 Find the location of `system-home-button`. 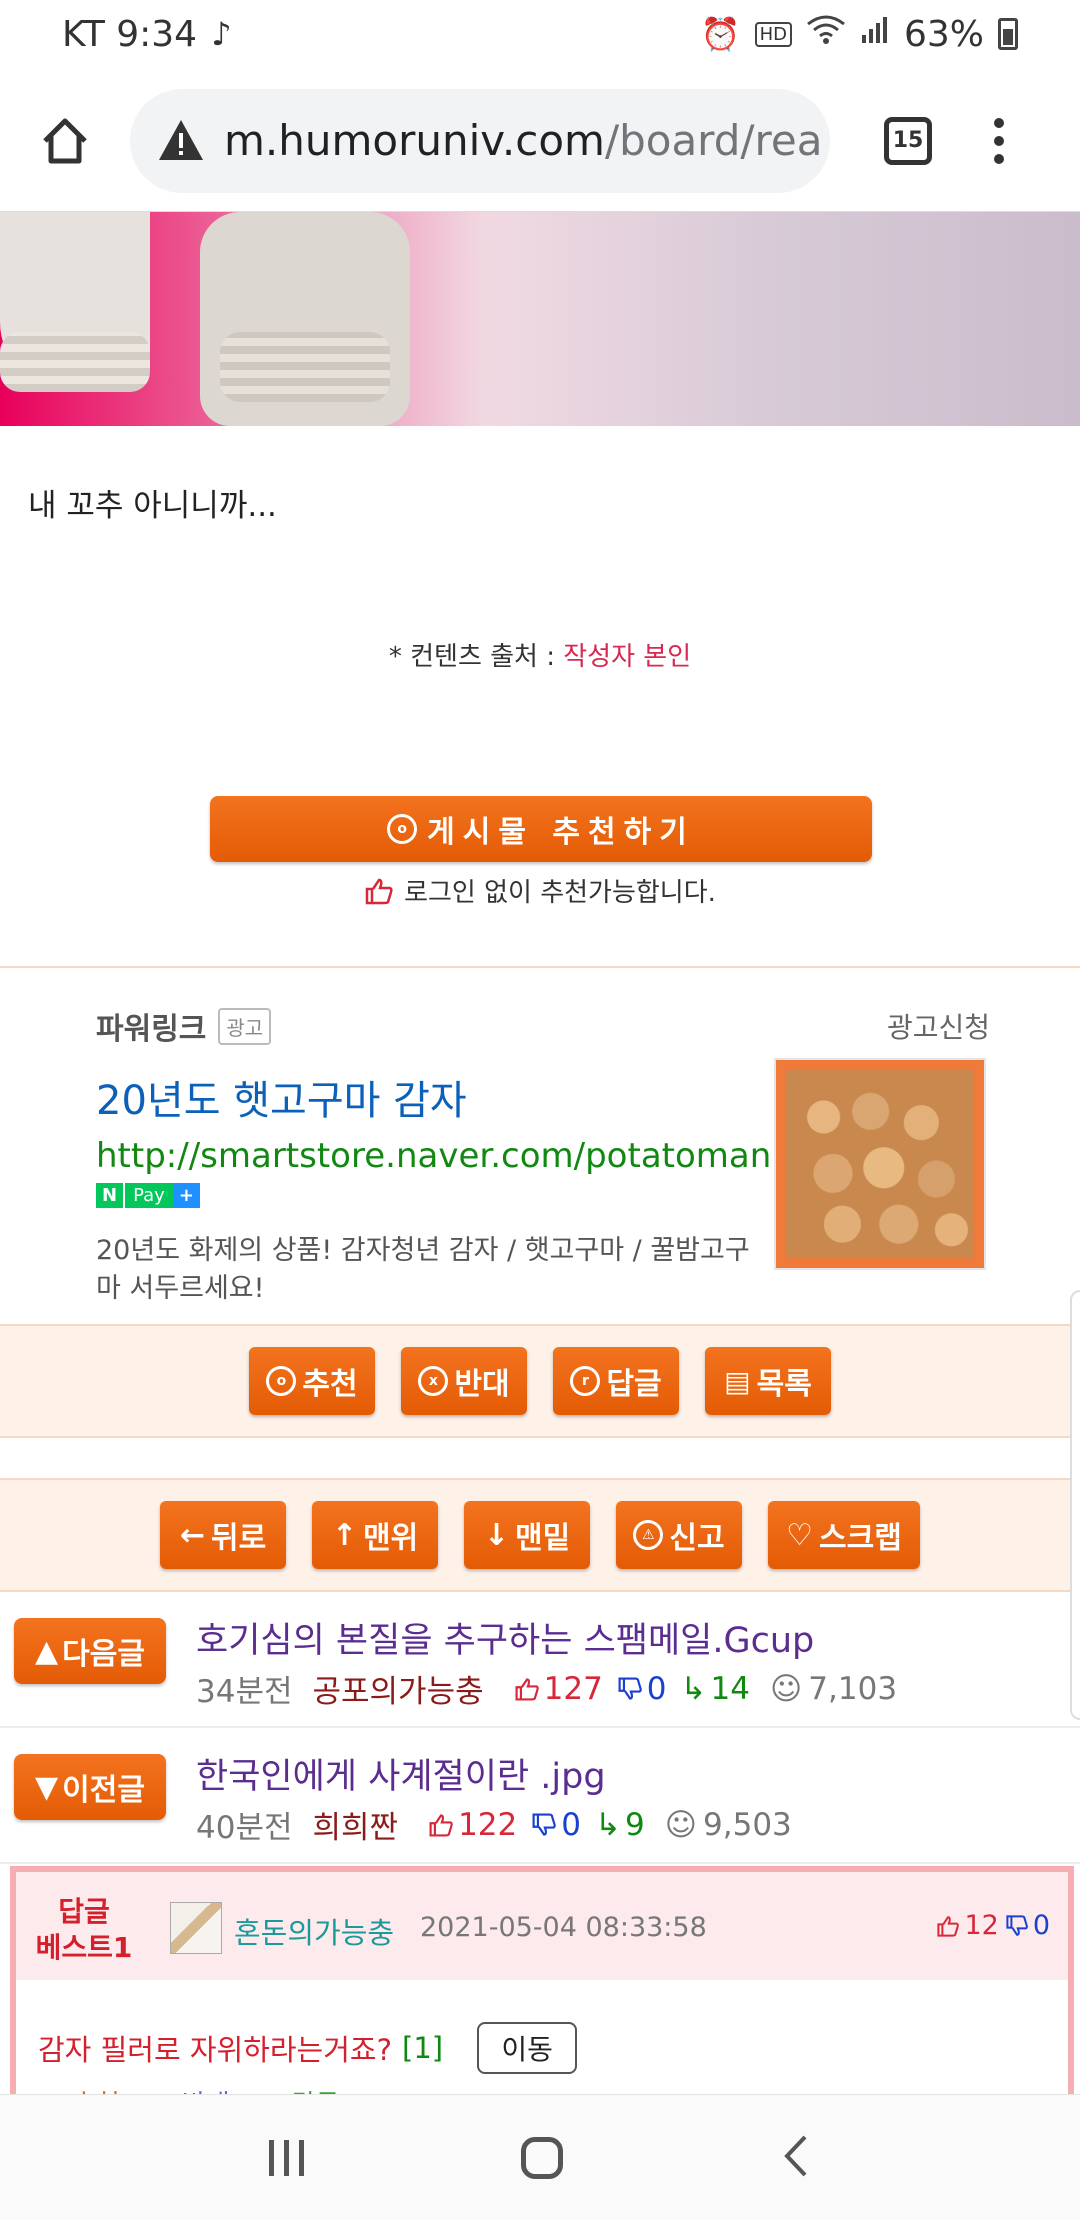

system-home-button is located at coordinates (542, 2157).